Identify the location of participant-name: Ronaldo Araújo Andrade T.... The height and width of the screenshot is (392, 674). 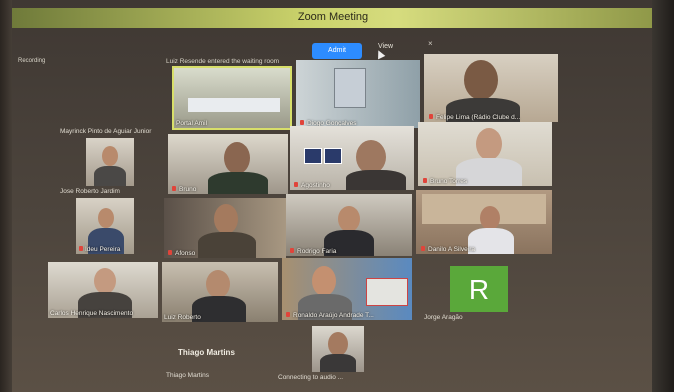
(333, 315).